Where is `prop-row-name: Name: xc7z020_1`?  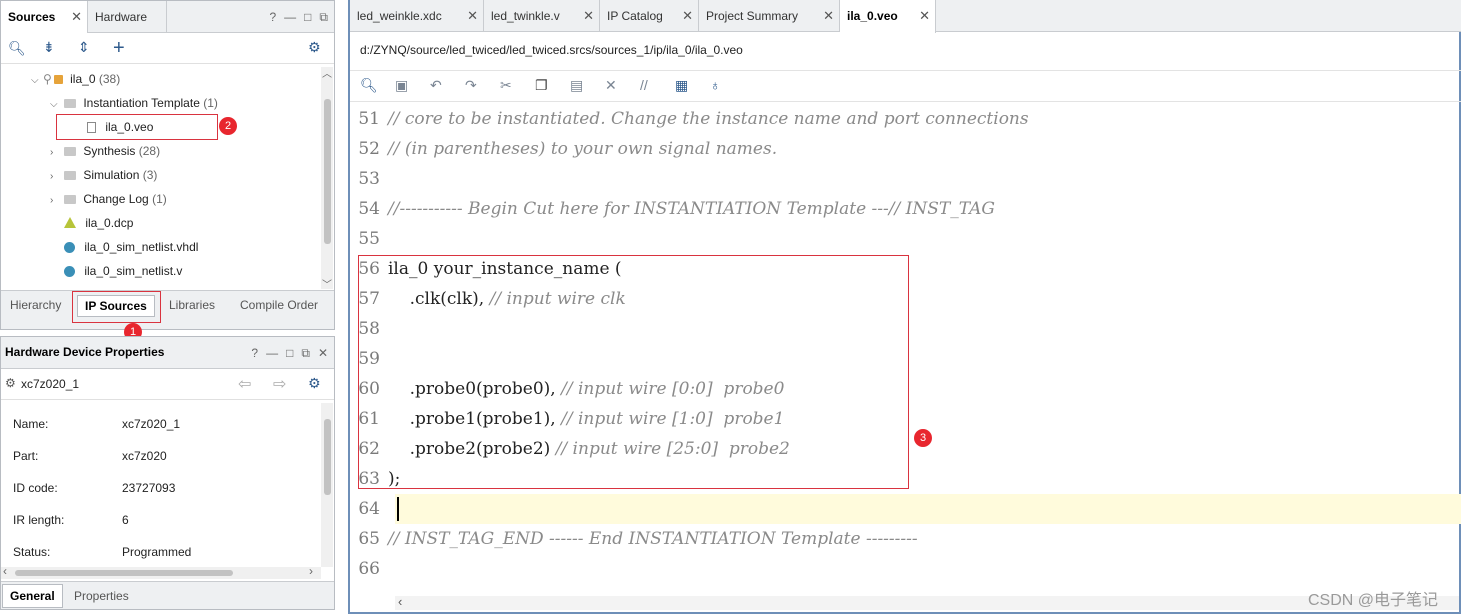
prop-row-name: Name: xc7z020_1 is located at coordinates (96, 424).